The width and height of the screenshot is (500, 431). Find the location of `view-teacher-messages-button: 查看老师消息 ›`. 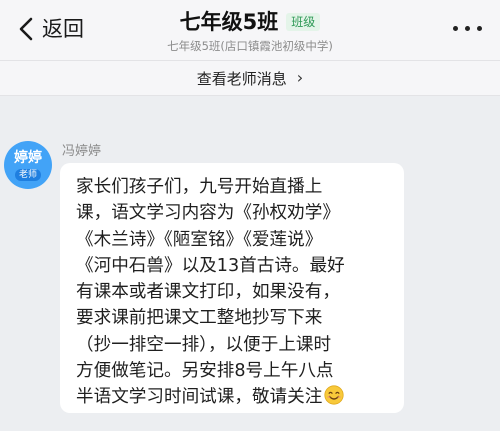

view-teacher-messages-button: 查看老师消息 › is located at coordinates (250, 78).